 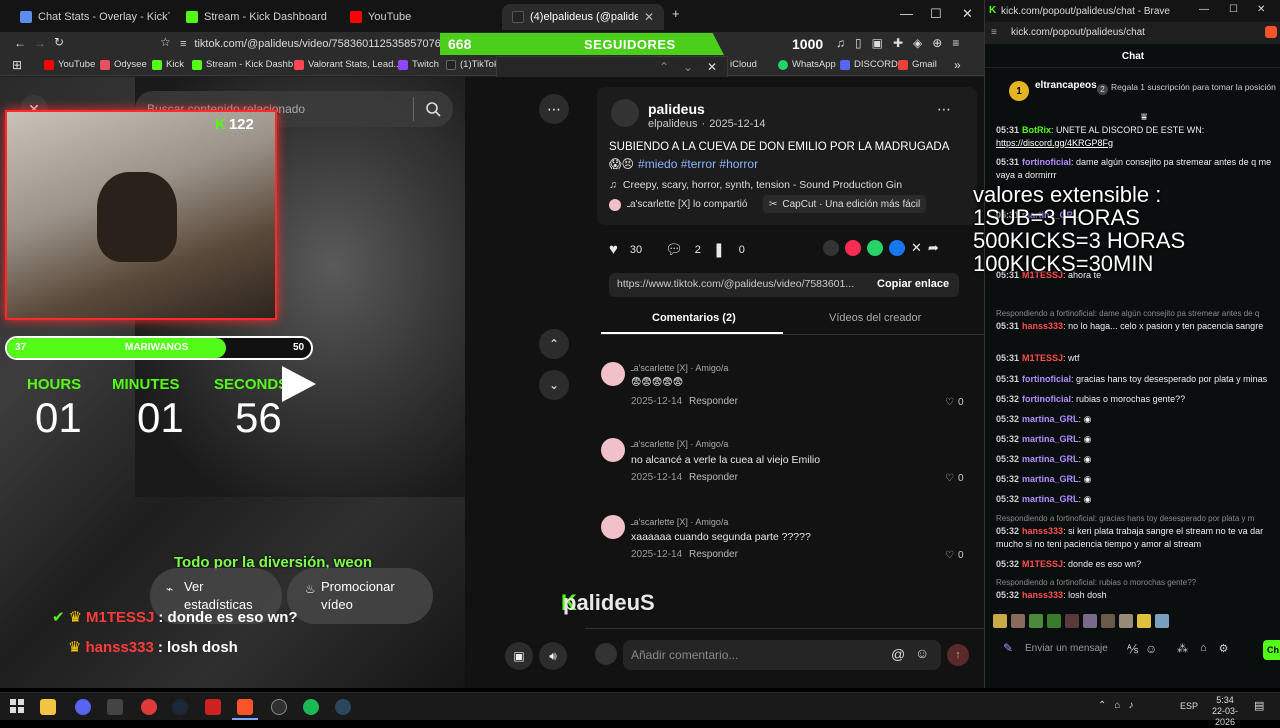 I want to click on facebook-share-icon, so click(x=897, y=248).